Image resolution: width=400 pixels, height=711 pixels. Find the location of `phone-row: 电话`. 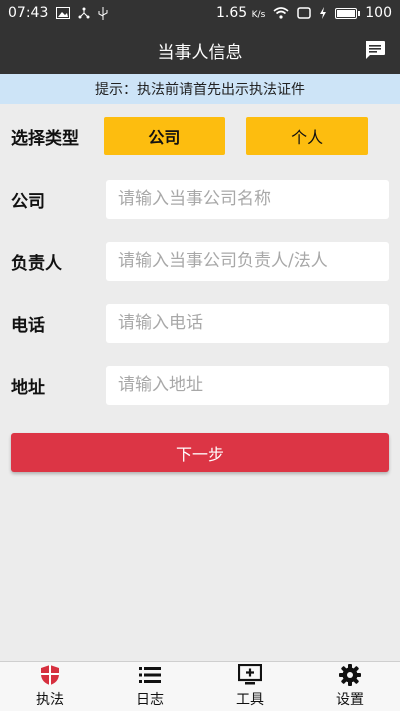

phone-row: 电话 is located at coordinates (200, 323).